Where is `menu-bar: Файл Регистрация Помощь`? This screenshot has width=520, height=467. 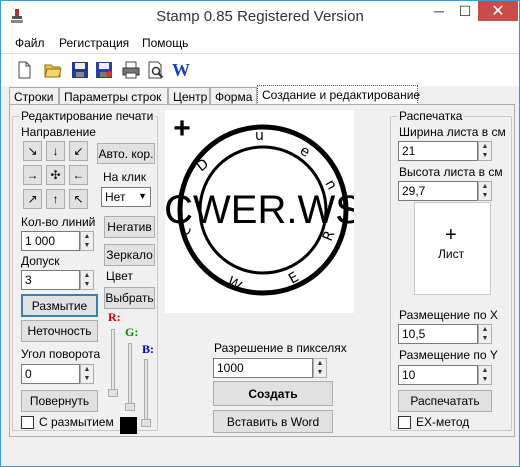
menu-bar: Файл Регистрация Помощь is located at coordinates (260, 43).